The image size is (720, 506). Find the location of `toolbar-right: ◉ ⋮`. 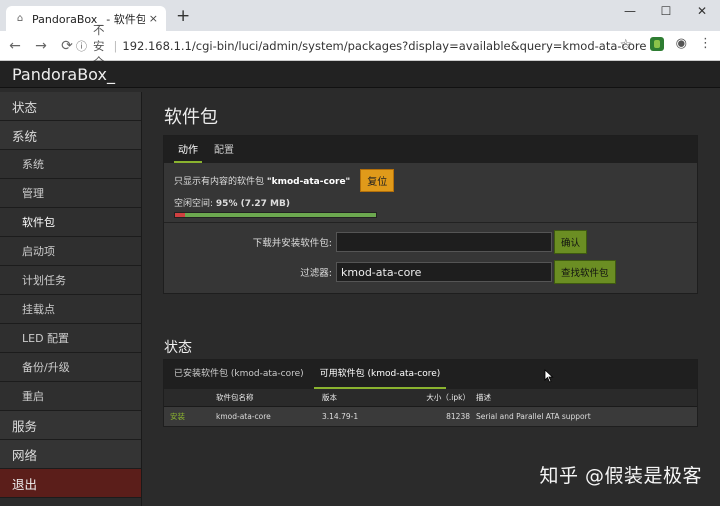

toolbar-right: ◉ ⋮ is located at coordinates (680, 43).